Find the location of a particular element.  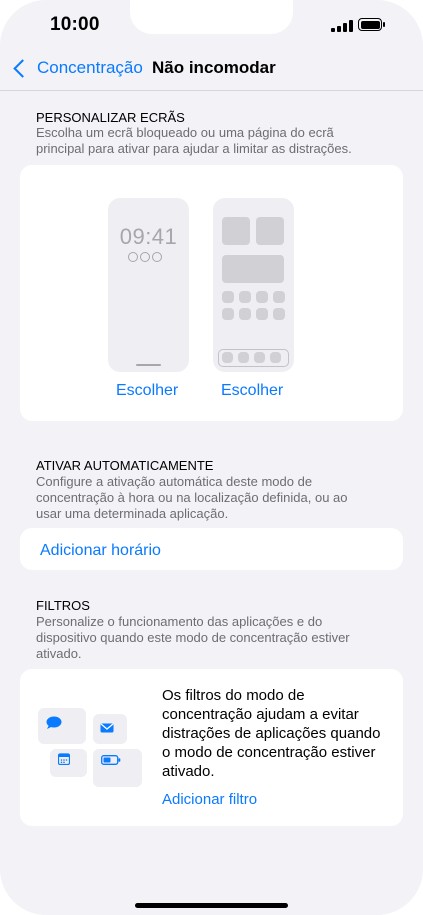

back-button-label: Concentração is located at coordinates (90, 67).